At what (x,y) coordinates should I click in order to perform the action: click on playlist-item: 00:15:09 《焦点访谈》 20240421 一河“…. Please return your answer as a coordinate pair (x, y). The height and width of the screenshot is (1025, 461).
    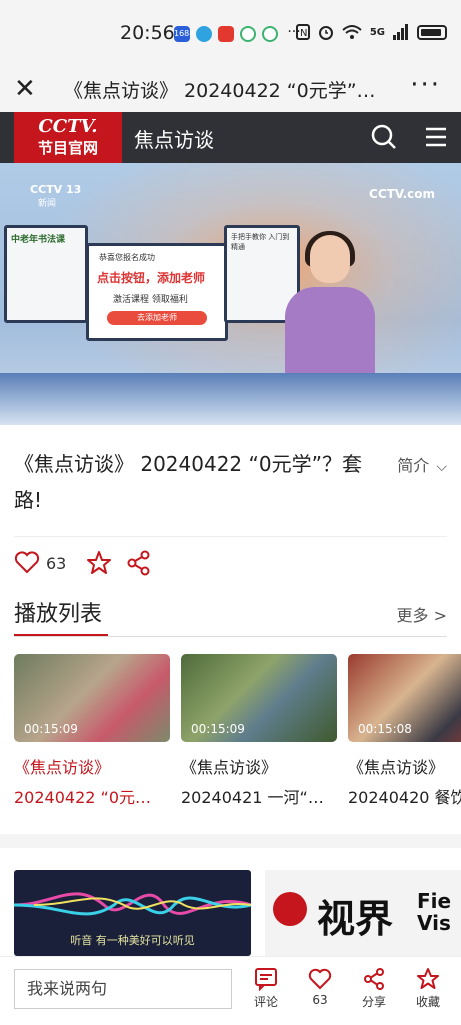
    Looking at the image, I should click on (259, 731).